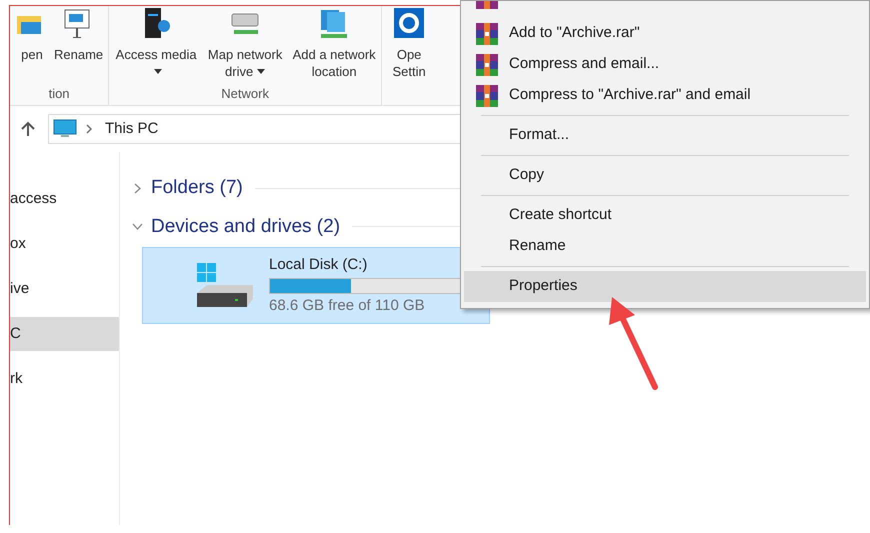 Image resolution: width=870 pixels, height=533 pixels. I want to click on ribbon-button: Access media, so click(156, 43).